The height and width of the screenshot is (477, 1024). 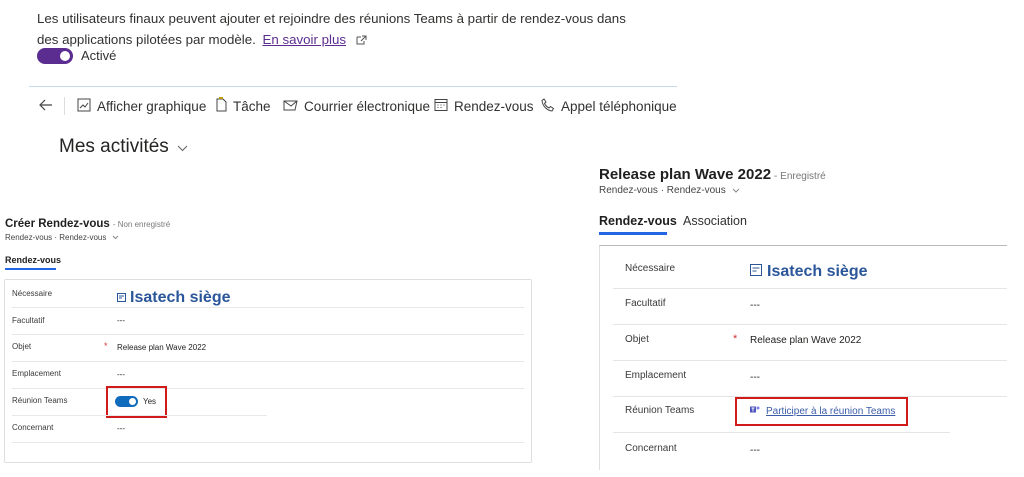 I want to click on view-title: Mes activités, so click(x=114, y=146).